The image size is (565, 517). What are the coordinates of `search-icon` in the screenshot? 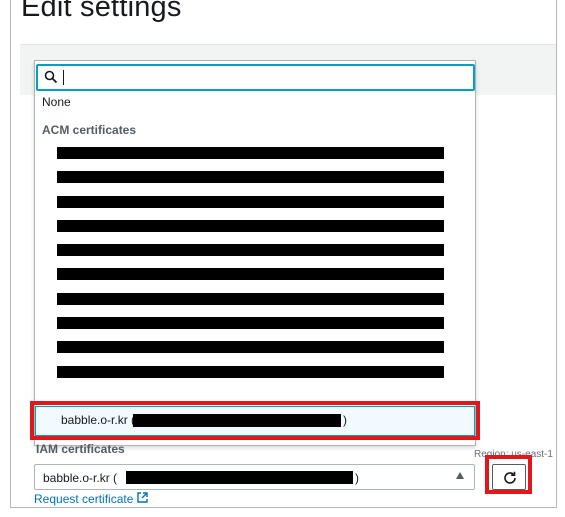 It's located at (51, 77).